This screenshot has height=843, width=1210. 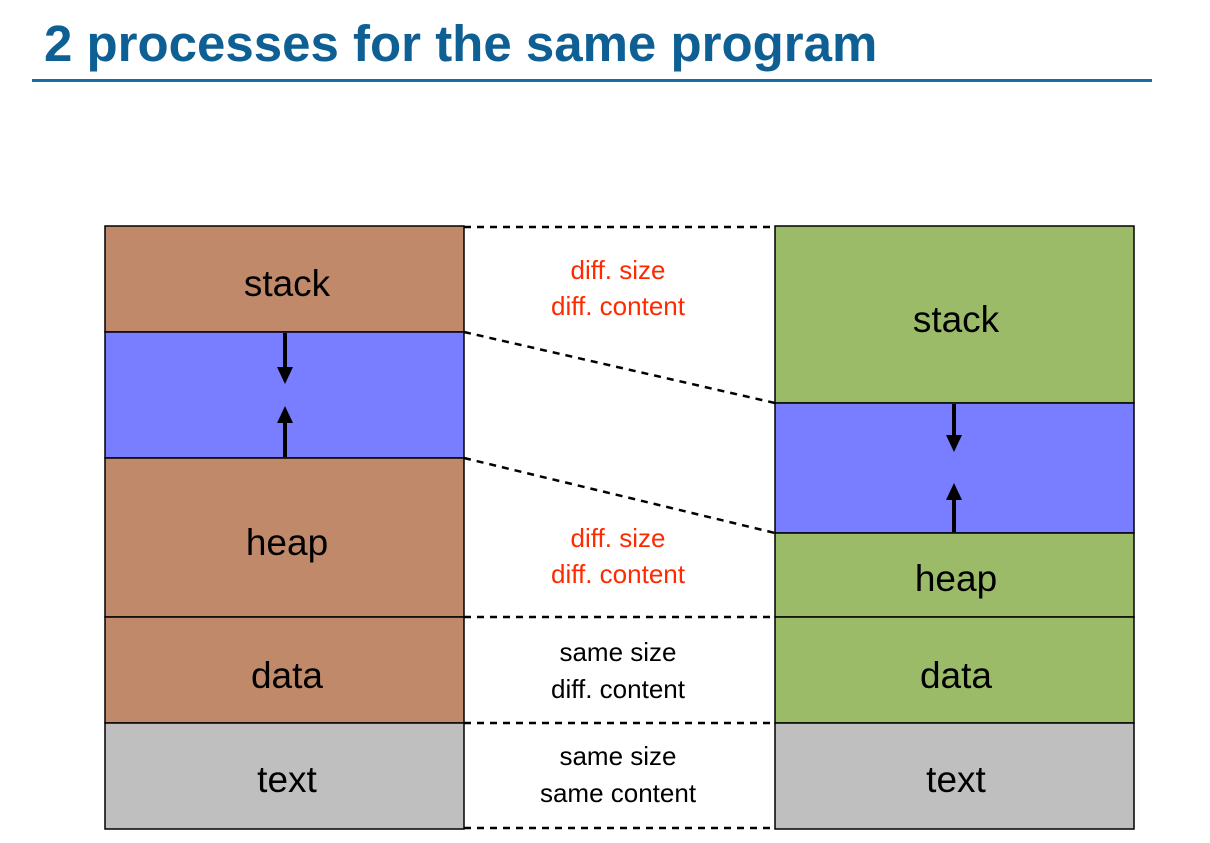 I want to click on left-text-label: text, so click(x=287, y=779).